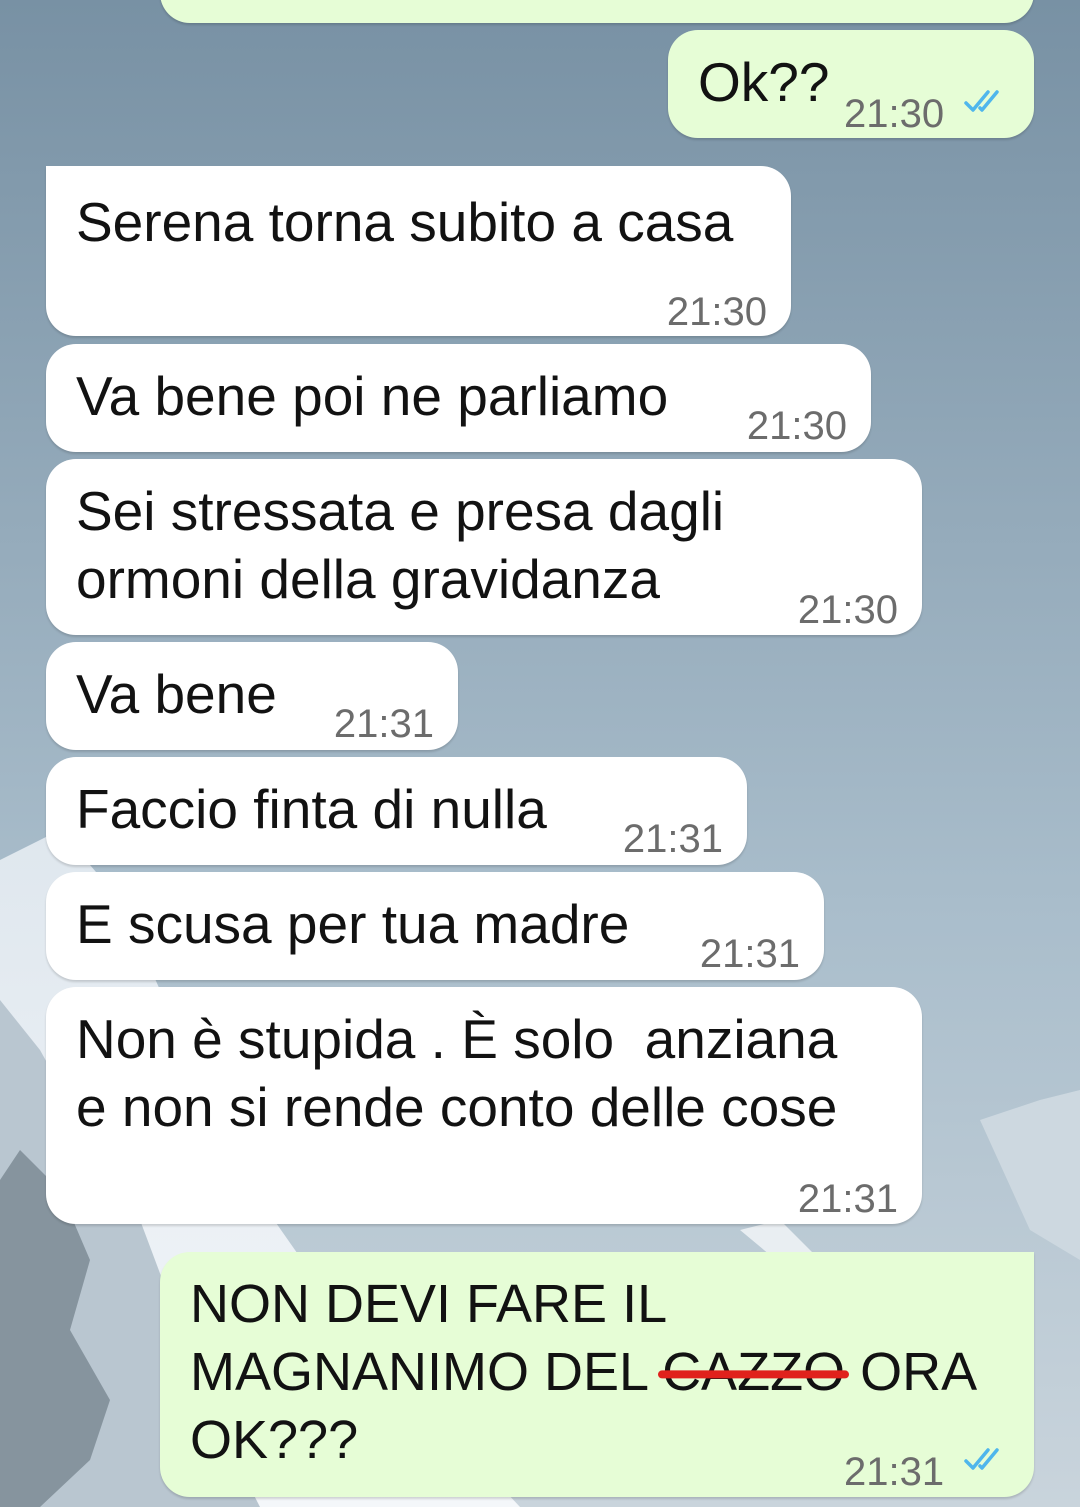 The image size is (1080, 1507). What do you see at coordinates (911, 1372) in the screenshot?
I see `message-text-segment: ORA` at bounding box center [911, 1372].